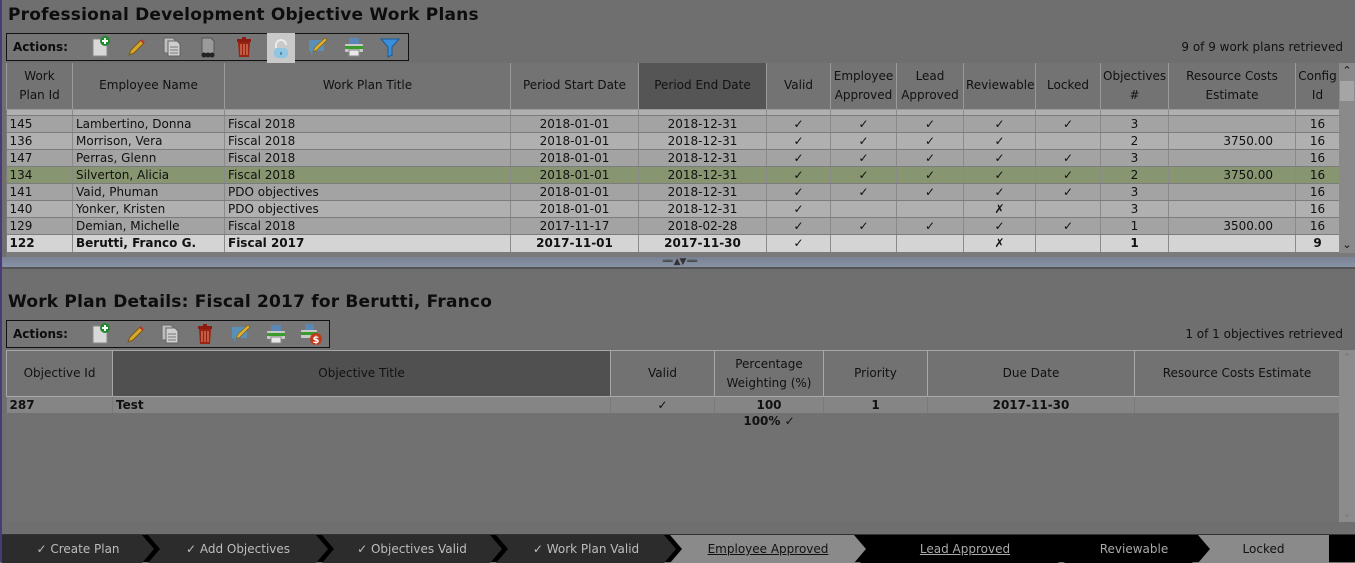 The width and height of the screenshot is (1355, 563). I want to click on splitter-grip-icon: ══ ▲▼ ══, so click(680, 262).